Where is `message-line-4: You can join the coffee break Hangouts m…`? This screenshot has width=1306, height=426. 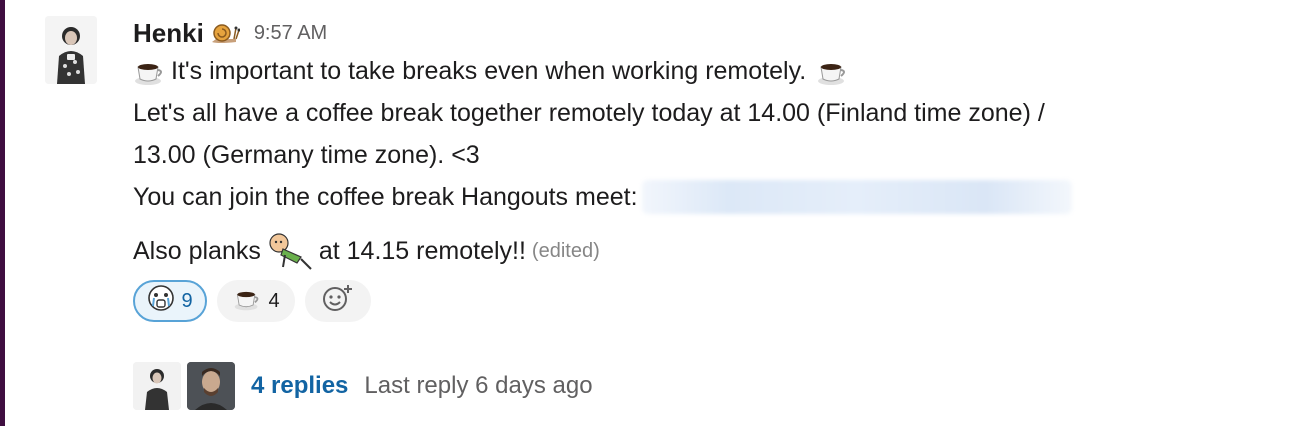
message-line-4: You can join the coffee break Hangouts m… is located at coordinates (708, 197).